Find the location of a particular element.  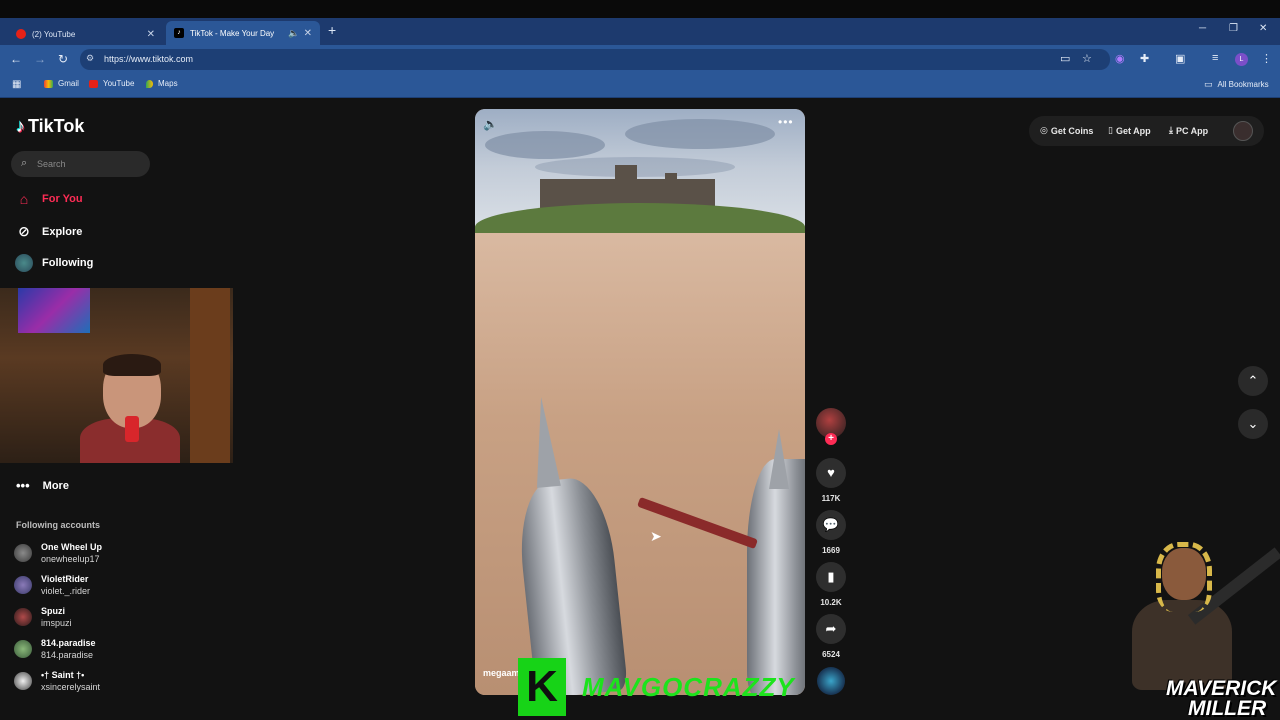

creator-name: megaam is located at coordinates (501, 673).